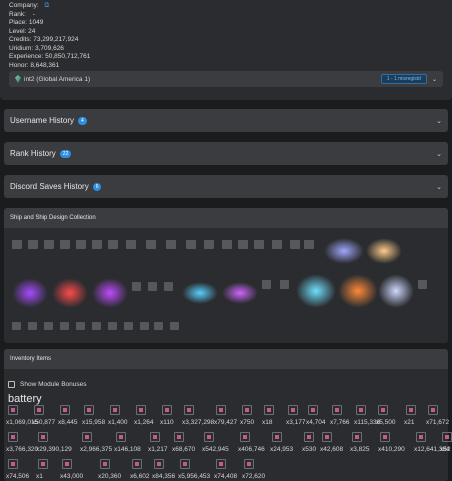 The height and width of the screenshot is (481, 452). What do you see at coordinates (46, 5) in the screenshot?
I see `external-link-icon: ⧉` at bounding box center [46, 5].